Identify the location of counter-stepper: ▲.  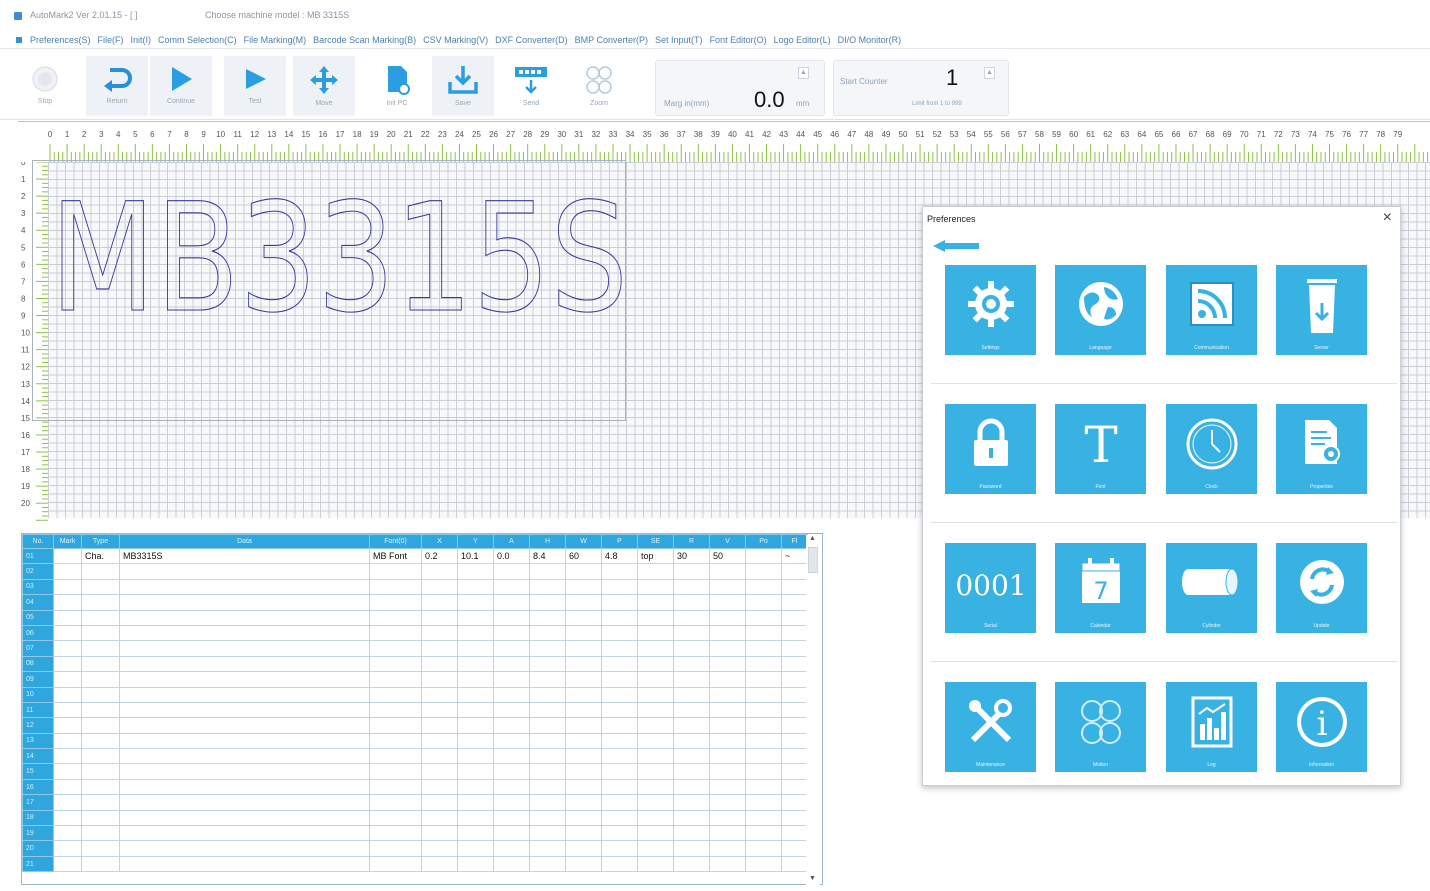
(989, 73).